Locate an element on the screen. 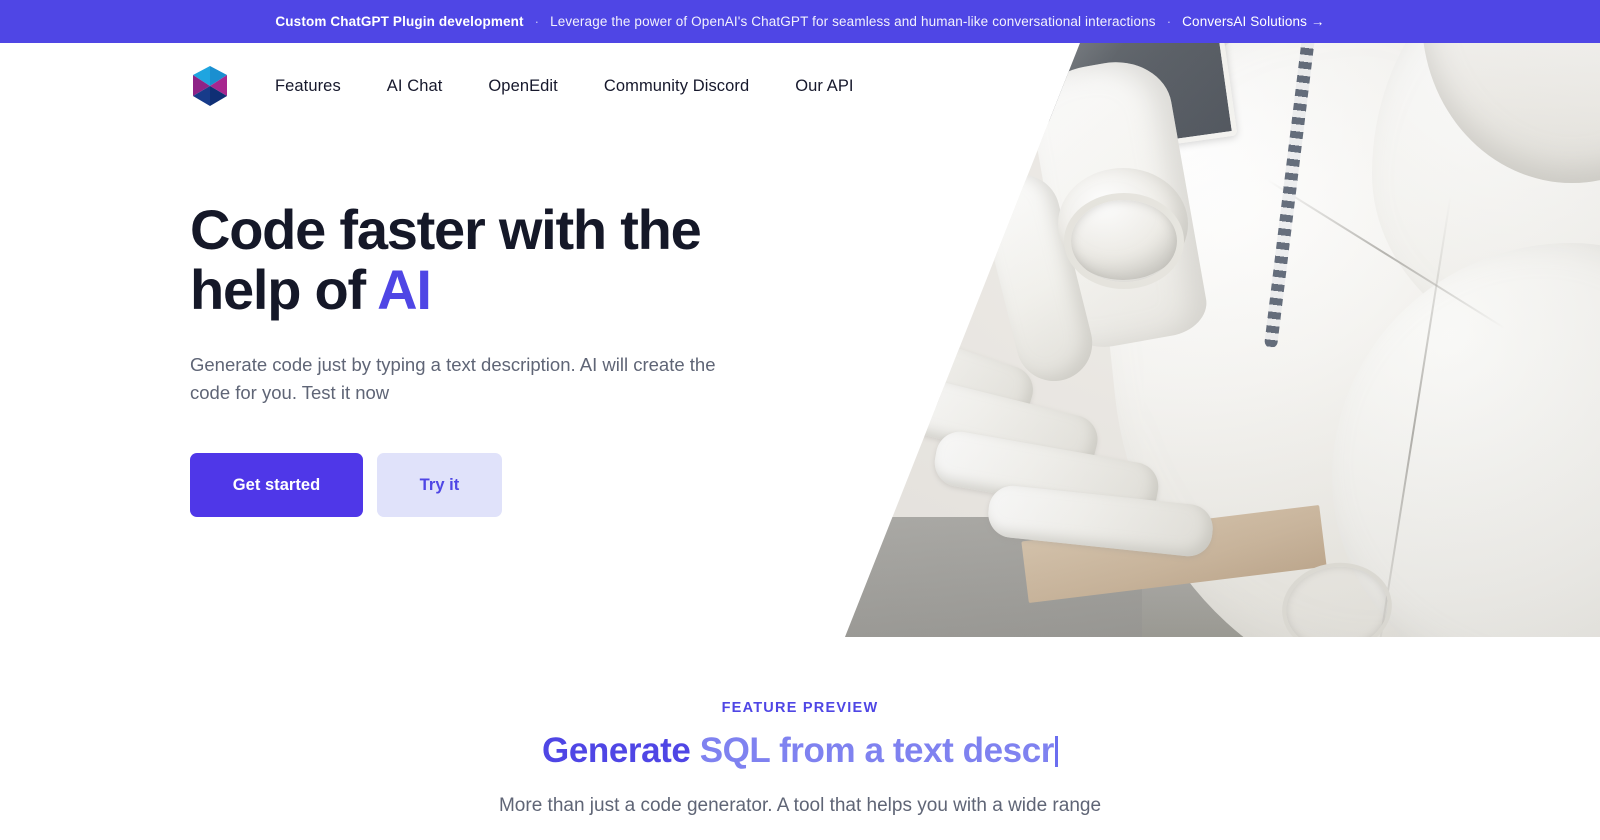  photo-wrist-ring is located at coordinates (1124, 241).